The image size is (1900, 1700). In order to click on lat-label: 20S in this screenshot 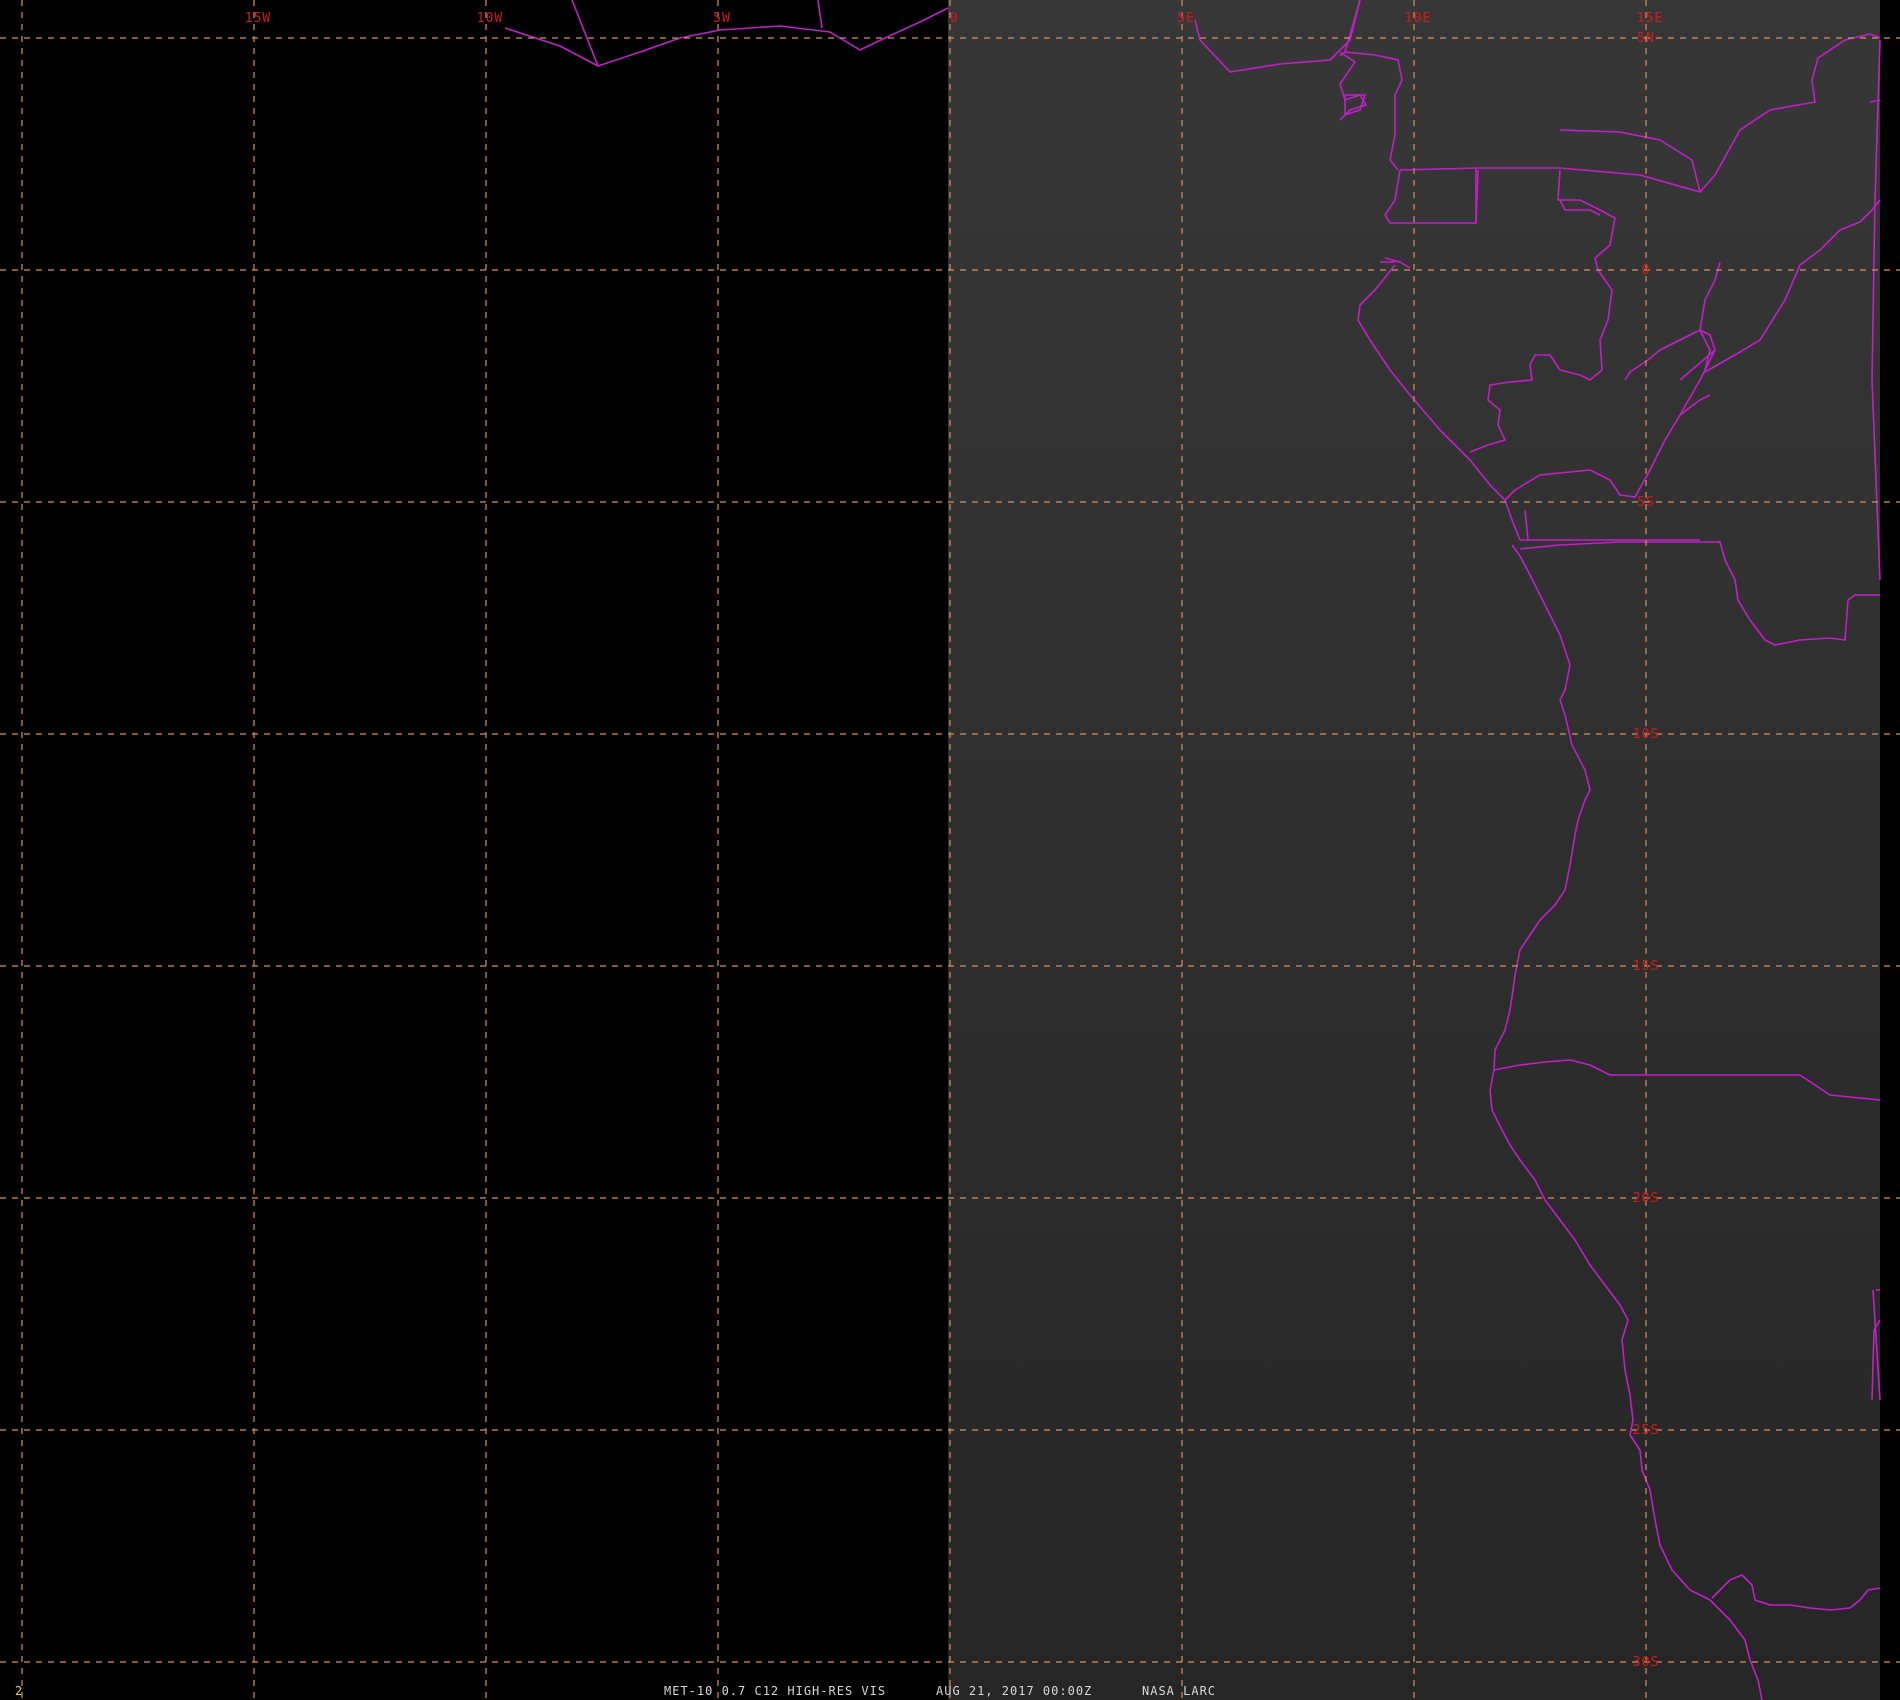, I will do `click(1646, 1198)`.